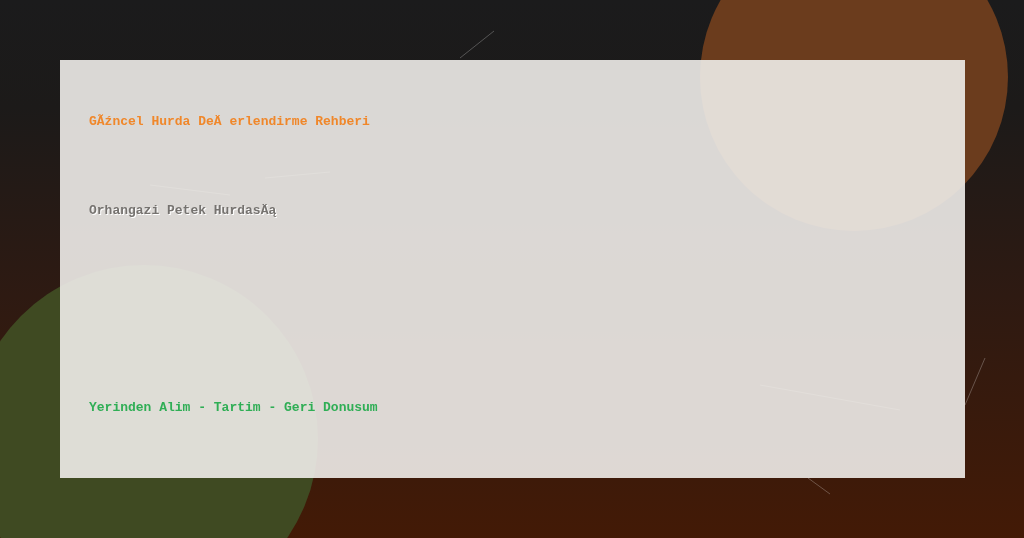  Describe the element at coordinates (183, 210) in the screenshot. I see `banner-subtitle: Orhangazi Petek HurdasÄą` at that location.